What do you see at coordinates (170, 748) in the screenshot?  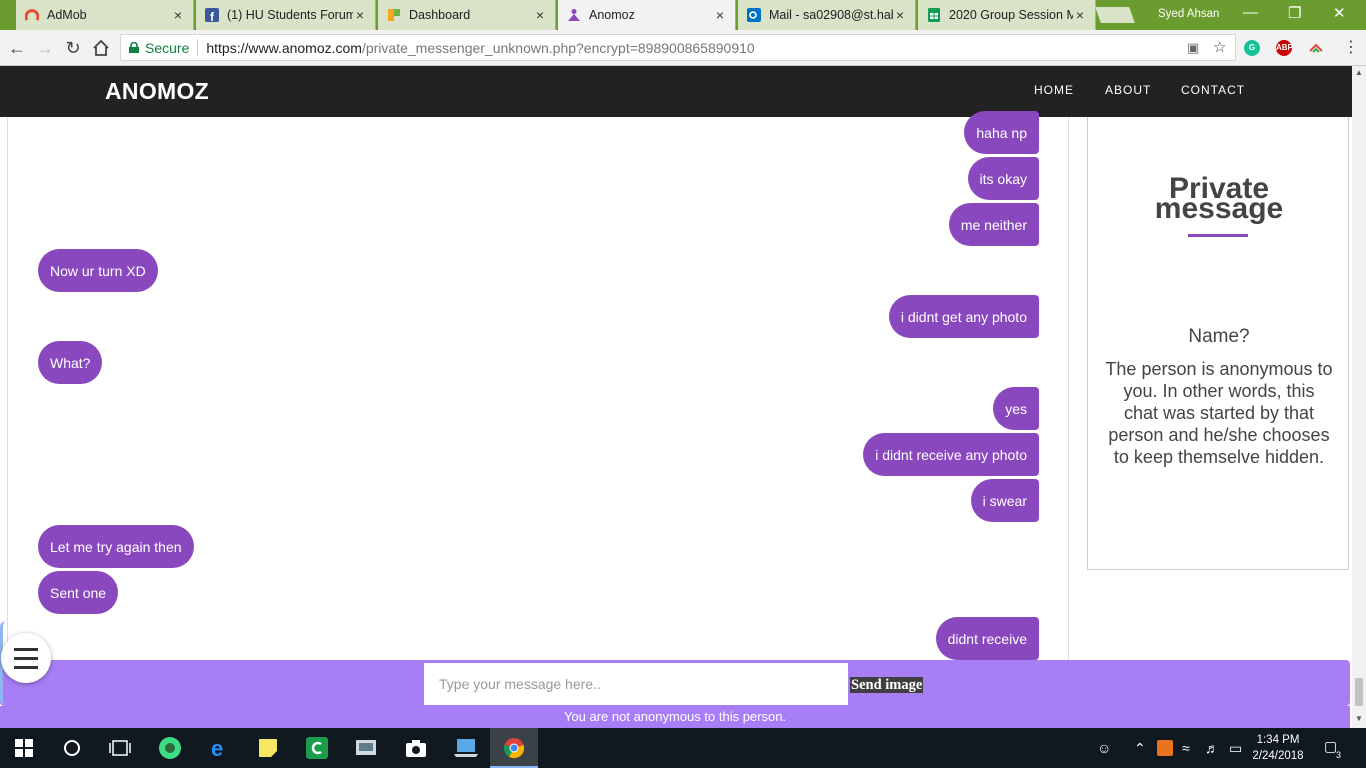 I see `android-studio-icon` at bounding box center [170, 748].